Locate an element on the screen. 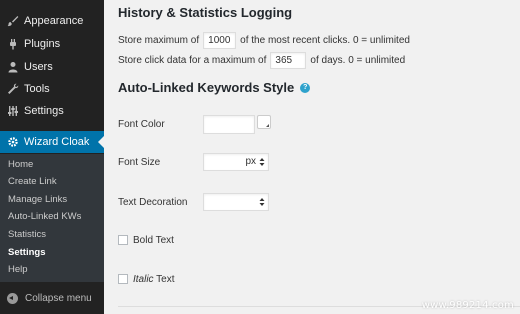 The height and width of the screenshot is (314, 520). submenu-item-statistics: Statistics is located at coordinates (27, 235).